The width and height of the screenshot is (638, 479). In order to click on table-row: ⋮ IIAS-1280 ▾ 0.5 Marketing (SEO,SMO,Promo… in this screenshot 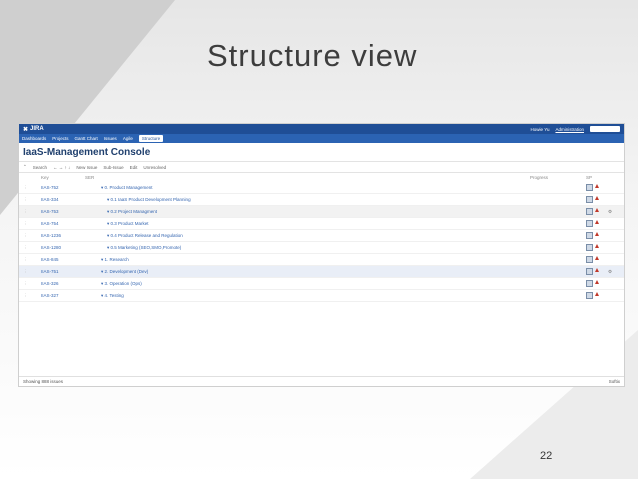, I will do `click(321, 248)`.